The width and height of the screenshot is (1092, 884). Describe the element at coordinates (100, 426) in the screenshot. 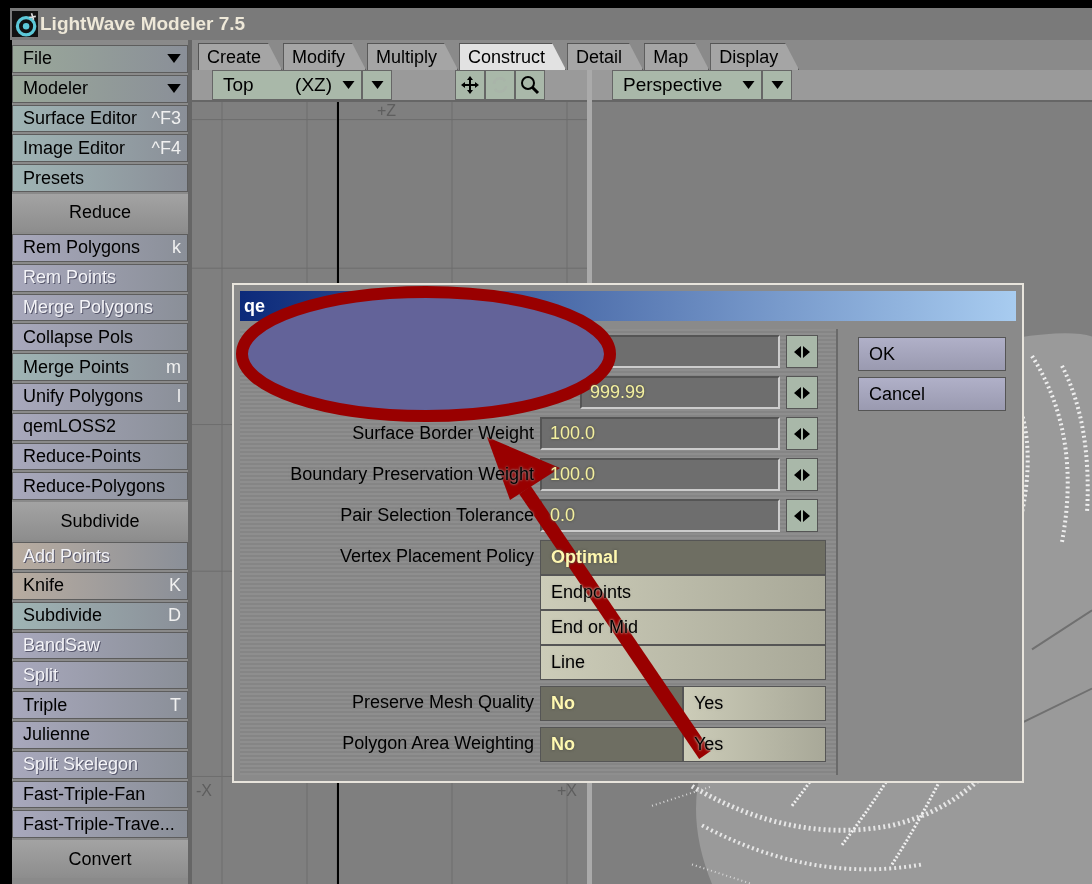

I see `tool-button: qemLOSS2` at that location.